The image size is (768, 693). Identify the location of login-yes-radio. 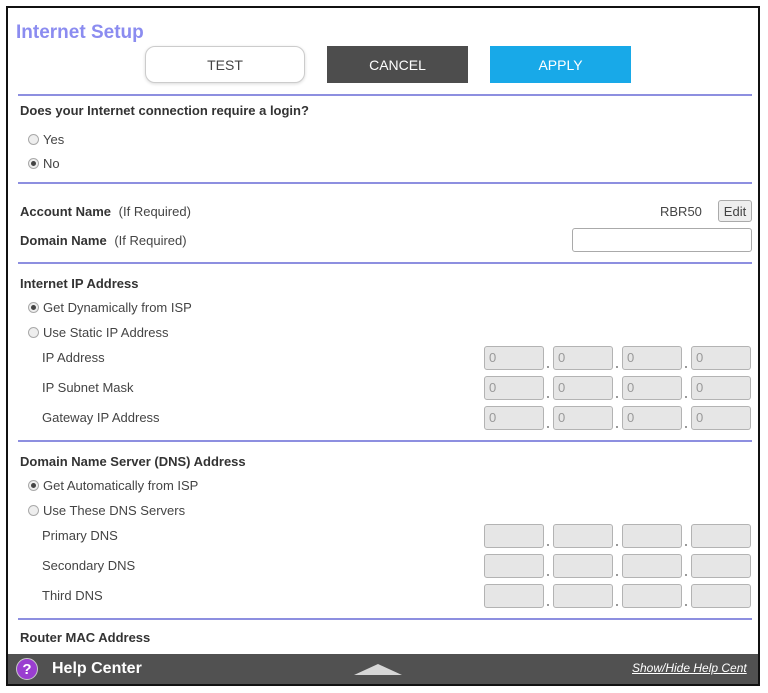
(33, 139).